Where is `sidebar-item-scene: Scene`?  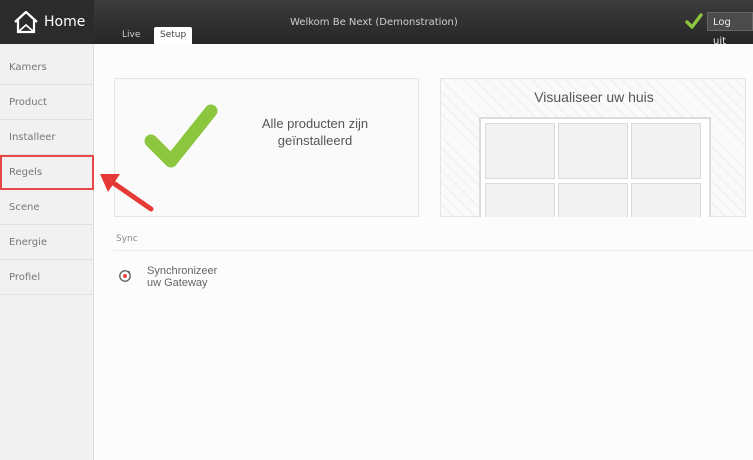 sidebar-item-scene: Scene is located at coordinates (47, 207).